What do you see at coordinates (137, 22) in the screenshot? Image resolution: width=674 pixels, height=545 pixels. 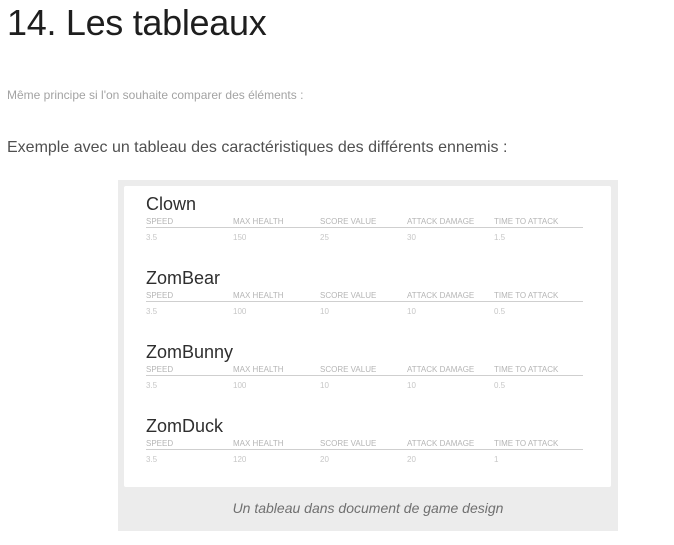 I see `page-title: 14. Les tableaux` at bounding box center [137, 22].